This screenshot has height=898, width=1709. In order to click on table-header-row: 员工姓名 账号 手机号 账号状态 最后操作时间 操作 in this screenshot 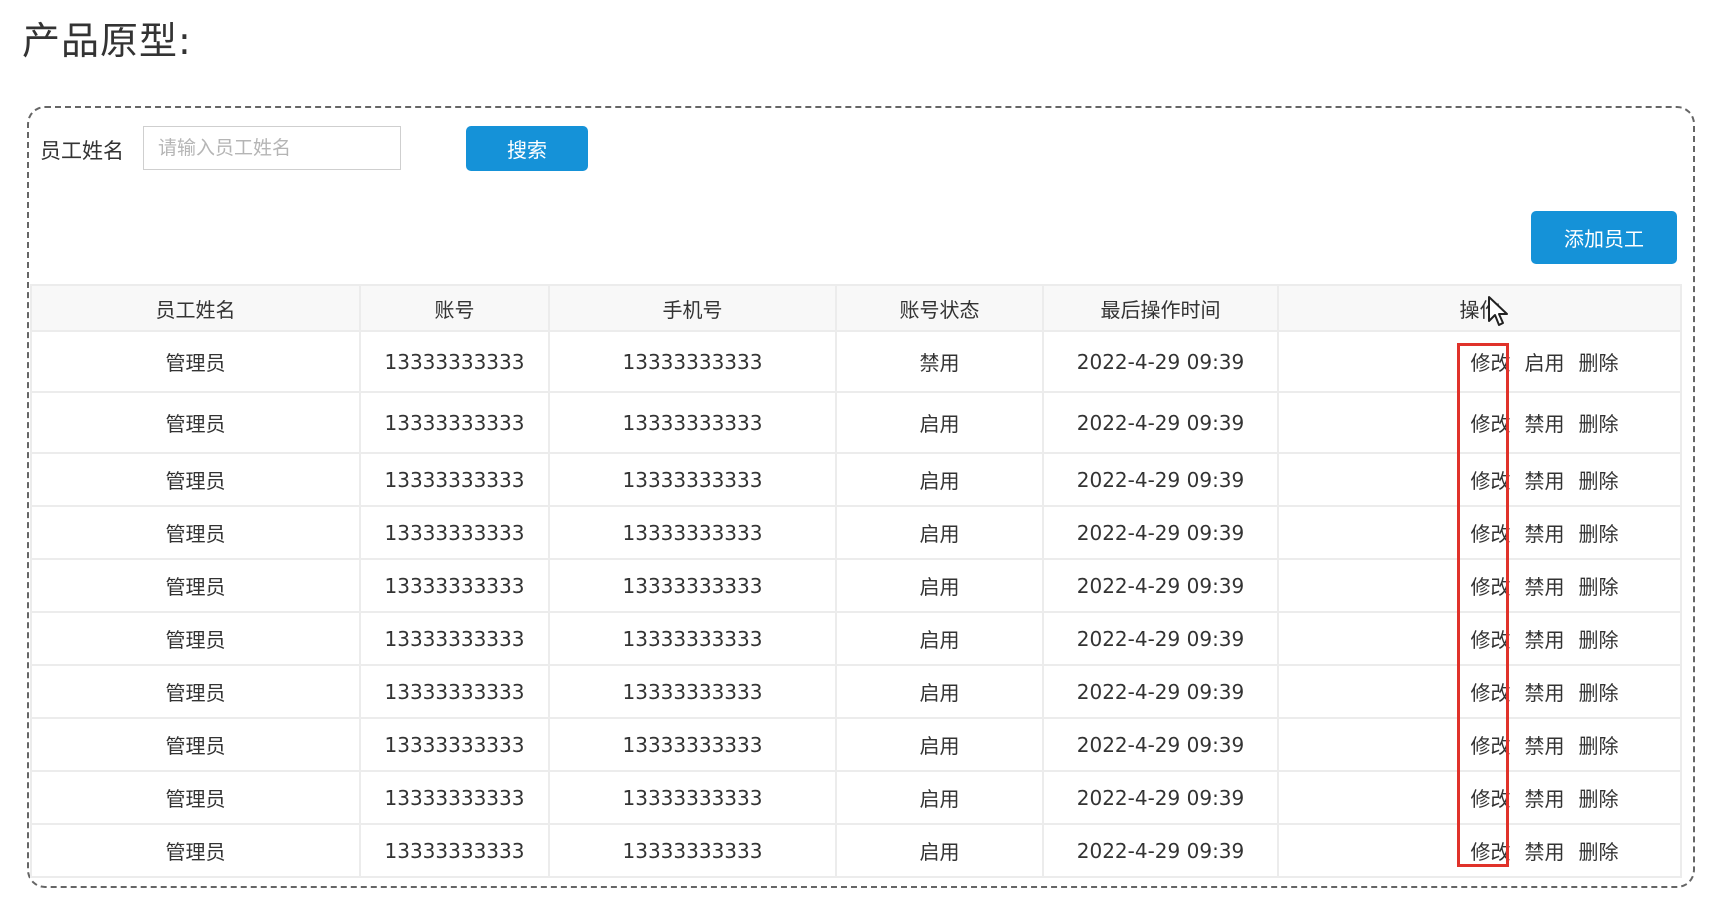, I will do `click(856, 308)`.